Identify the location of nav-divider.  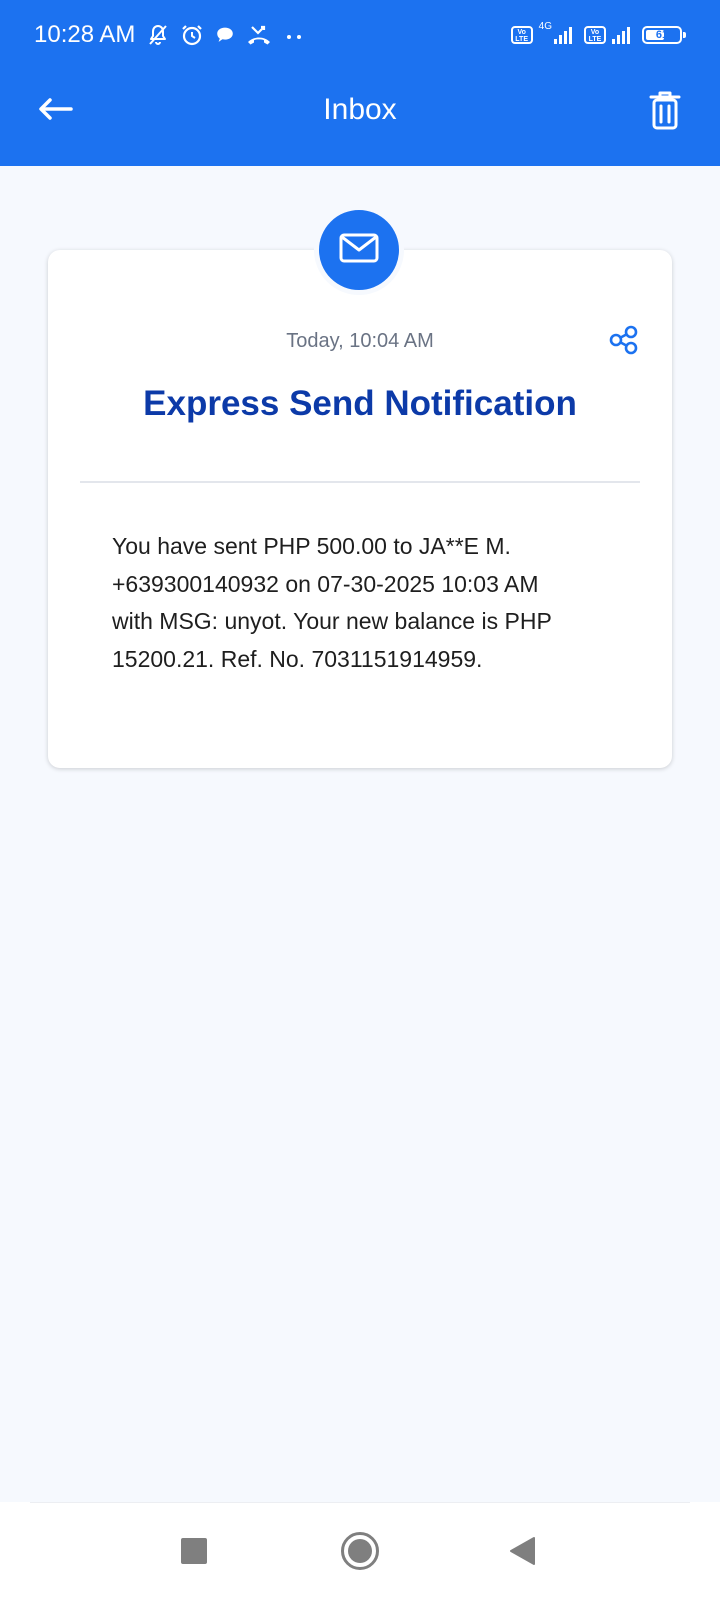
(360, 1502).